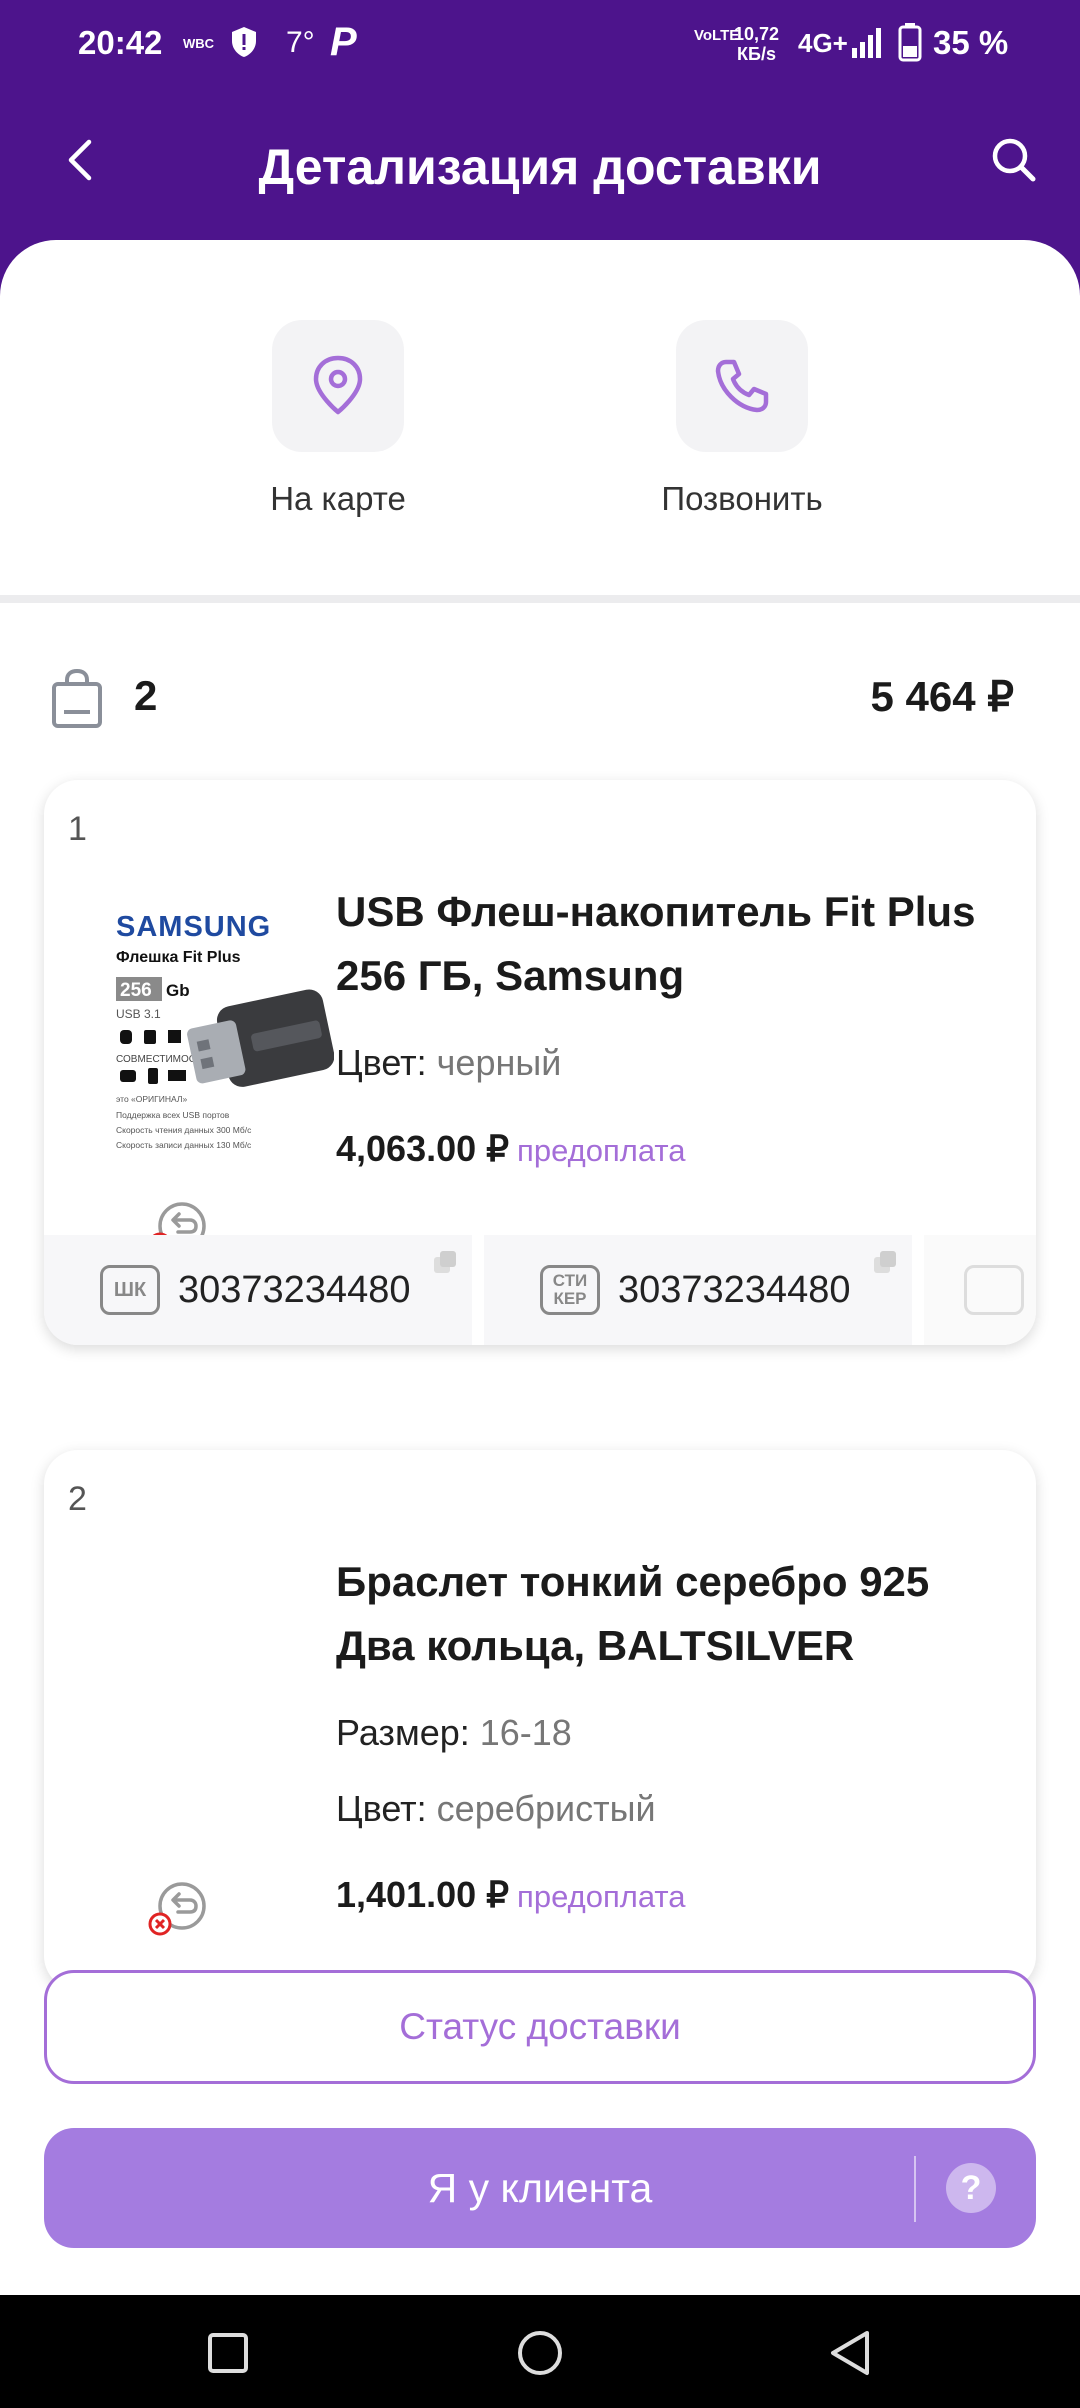 This screenshot has width=1080, height=2408. Describe the element at coordinates (173, 1115) in the screenshot. I see `thumb-line2: Поддержка всех USB портов` at that location.